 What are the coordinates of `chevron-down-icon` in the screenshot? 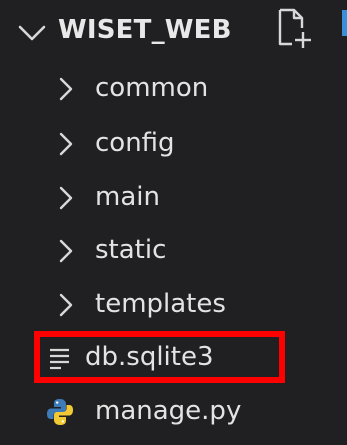 It's located at (32, 33).